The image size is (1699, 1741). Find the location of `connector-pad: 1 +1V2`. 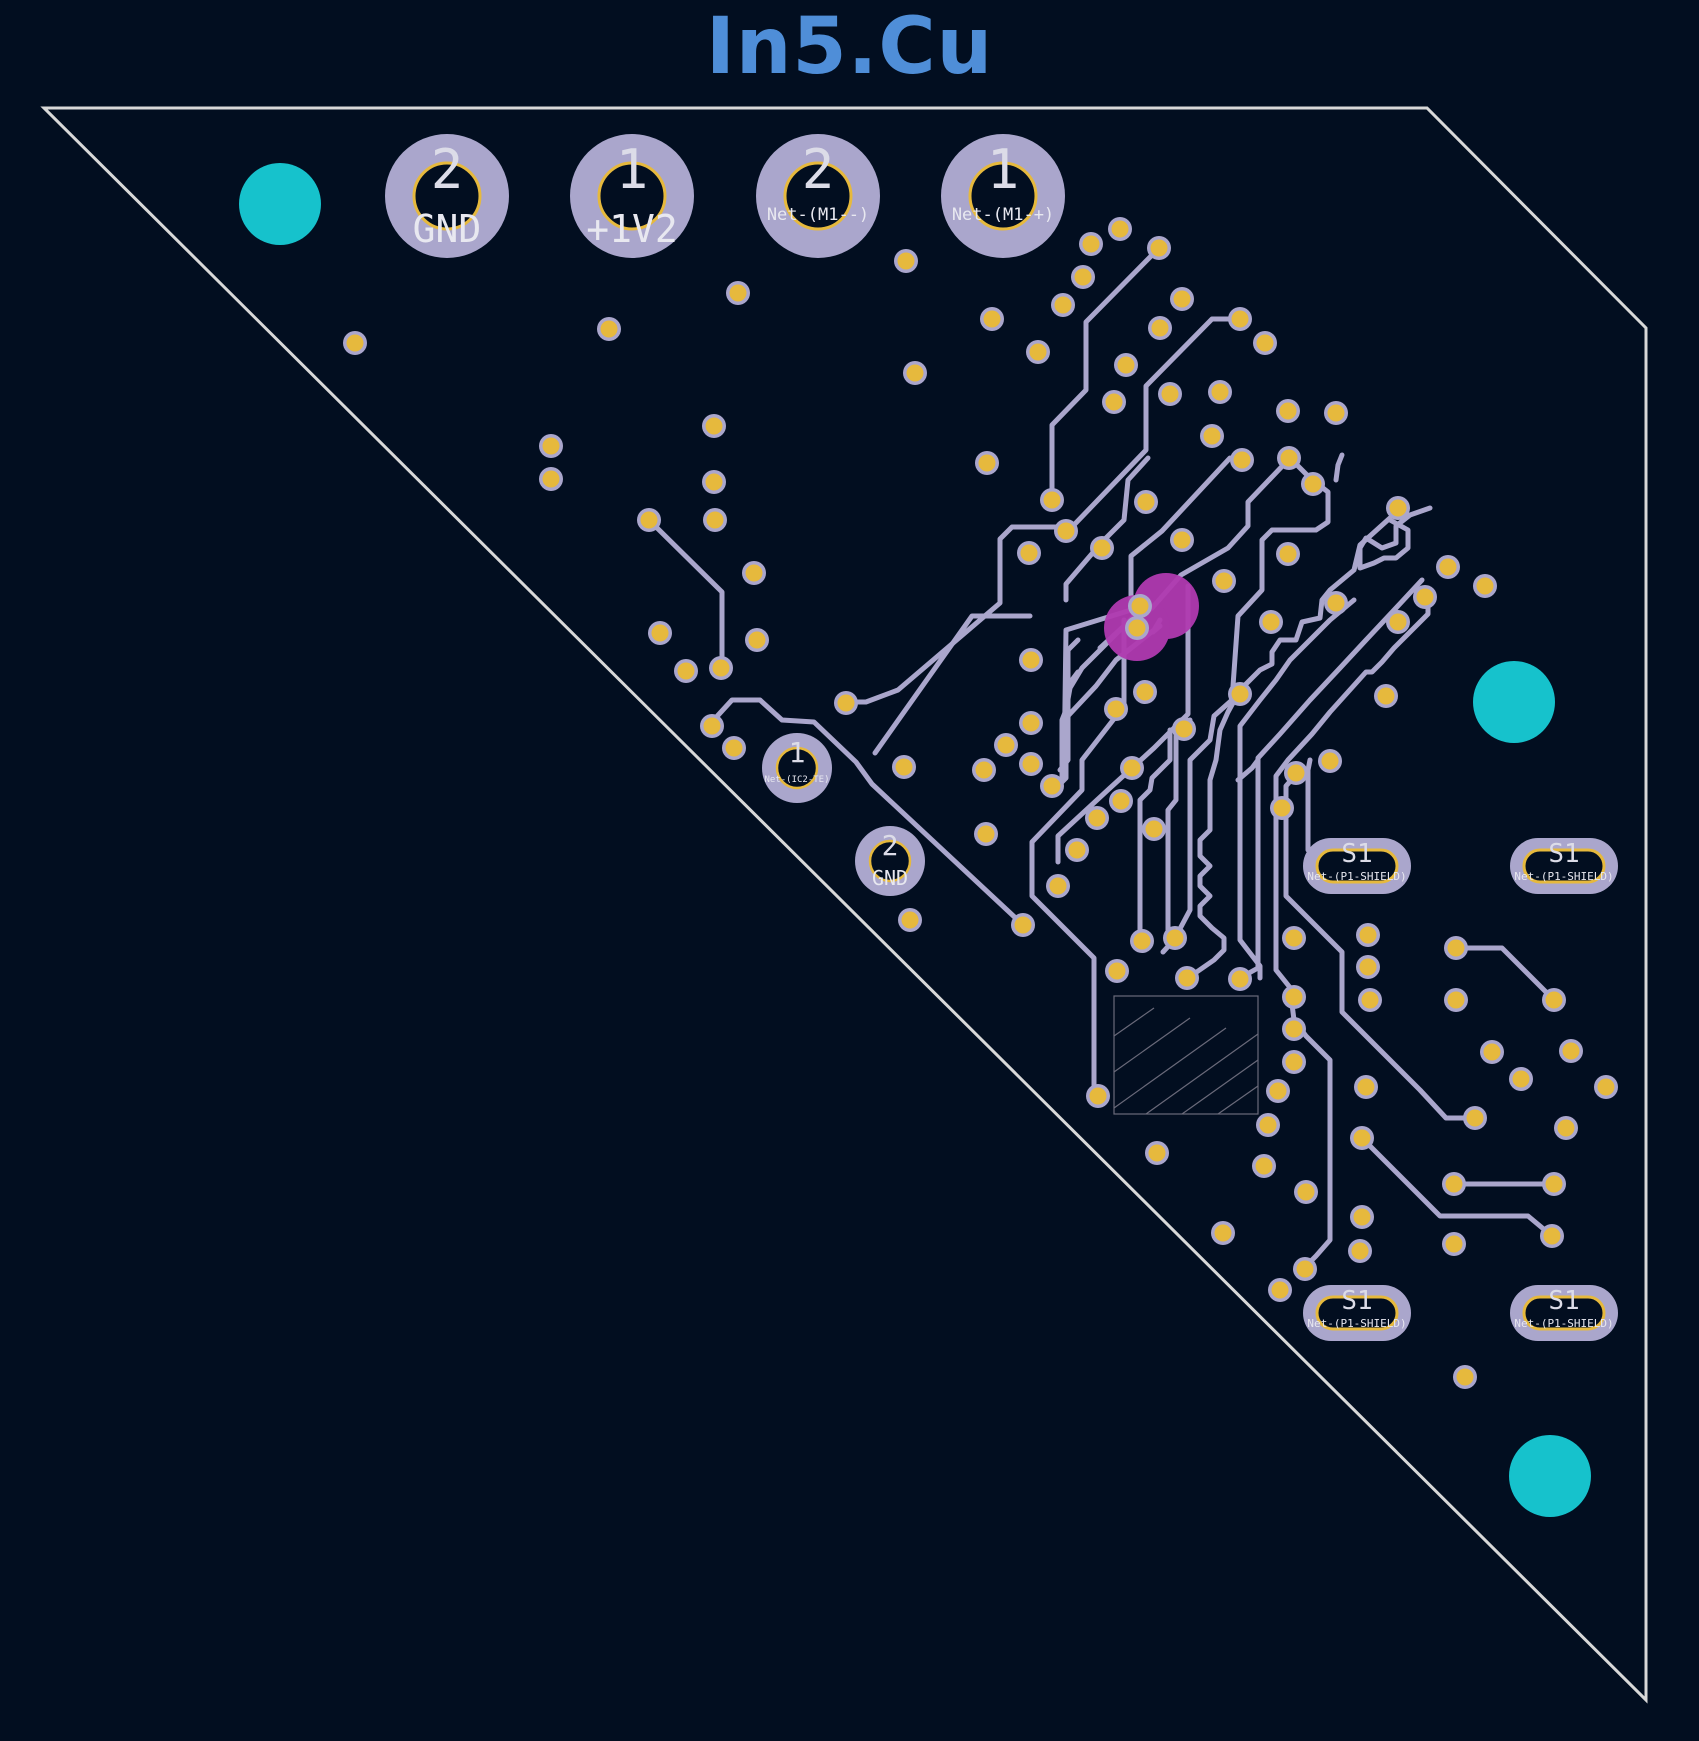

connector-pad: 1 +1V2 is located at coordinates (632, 196).